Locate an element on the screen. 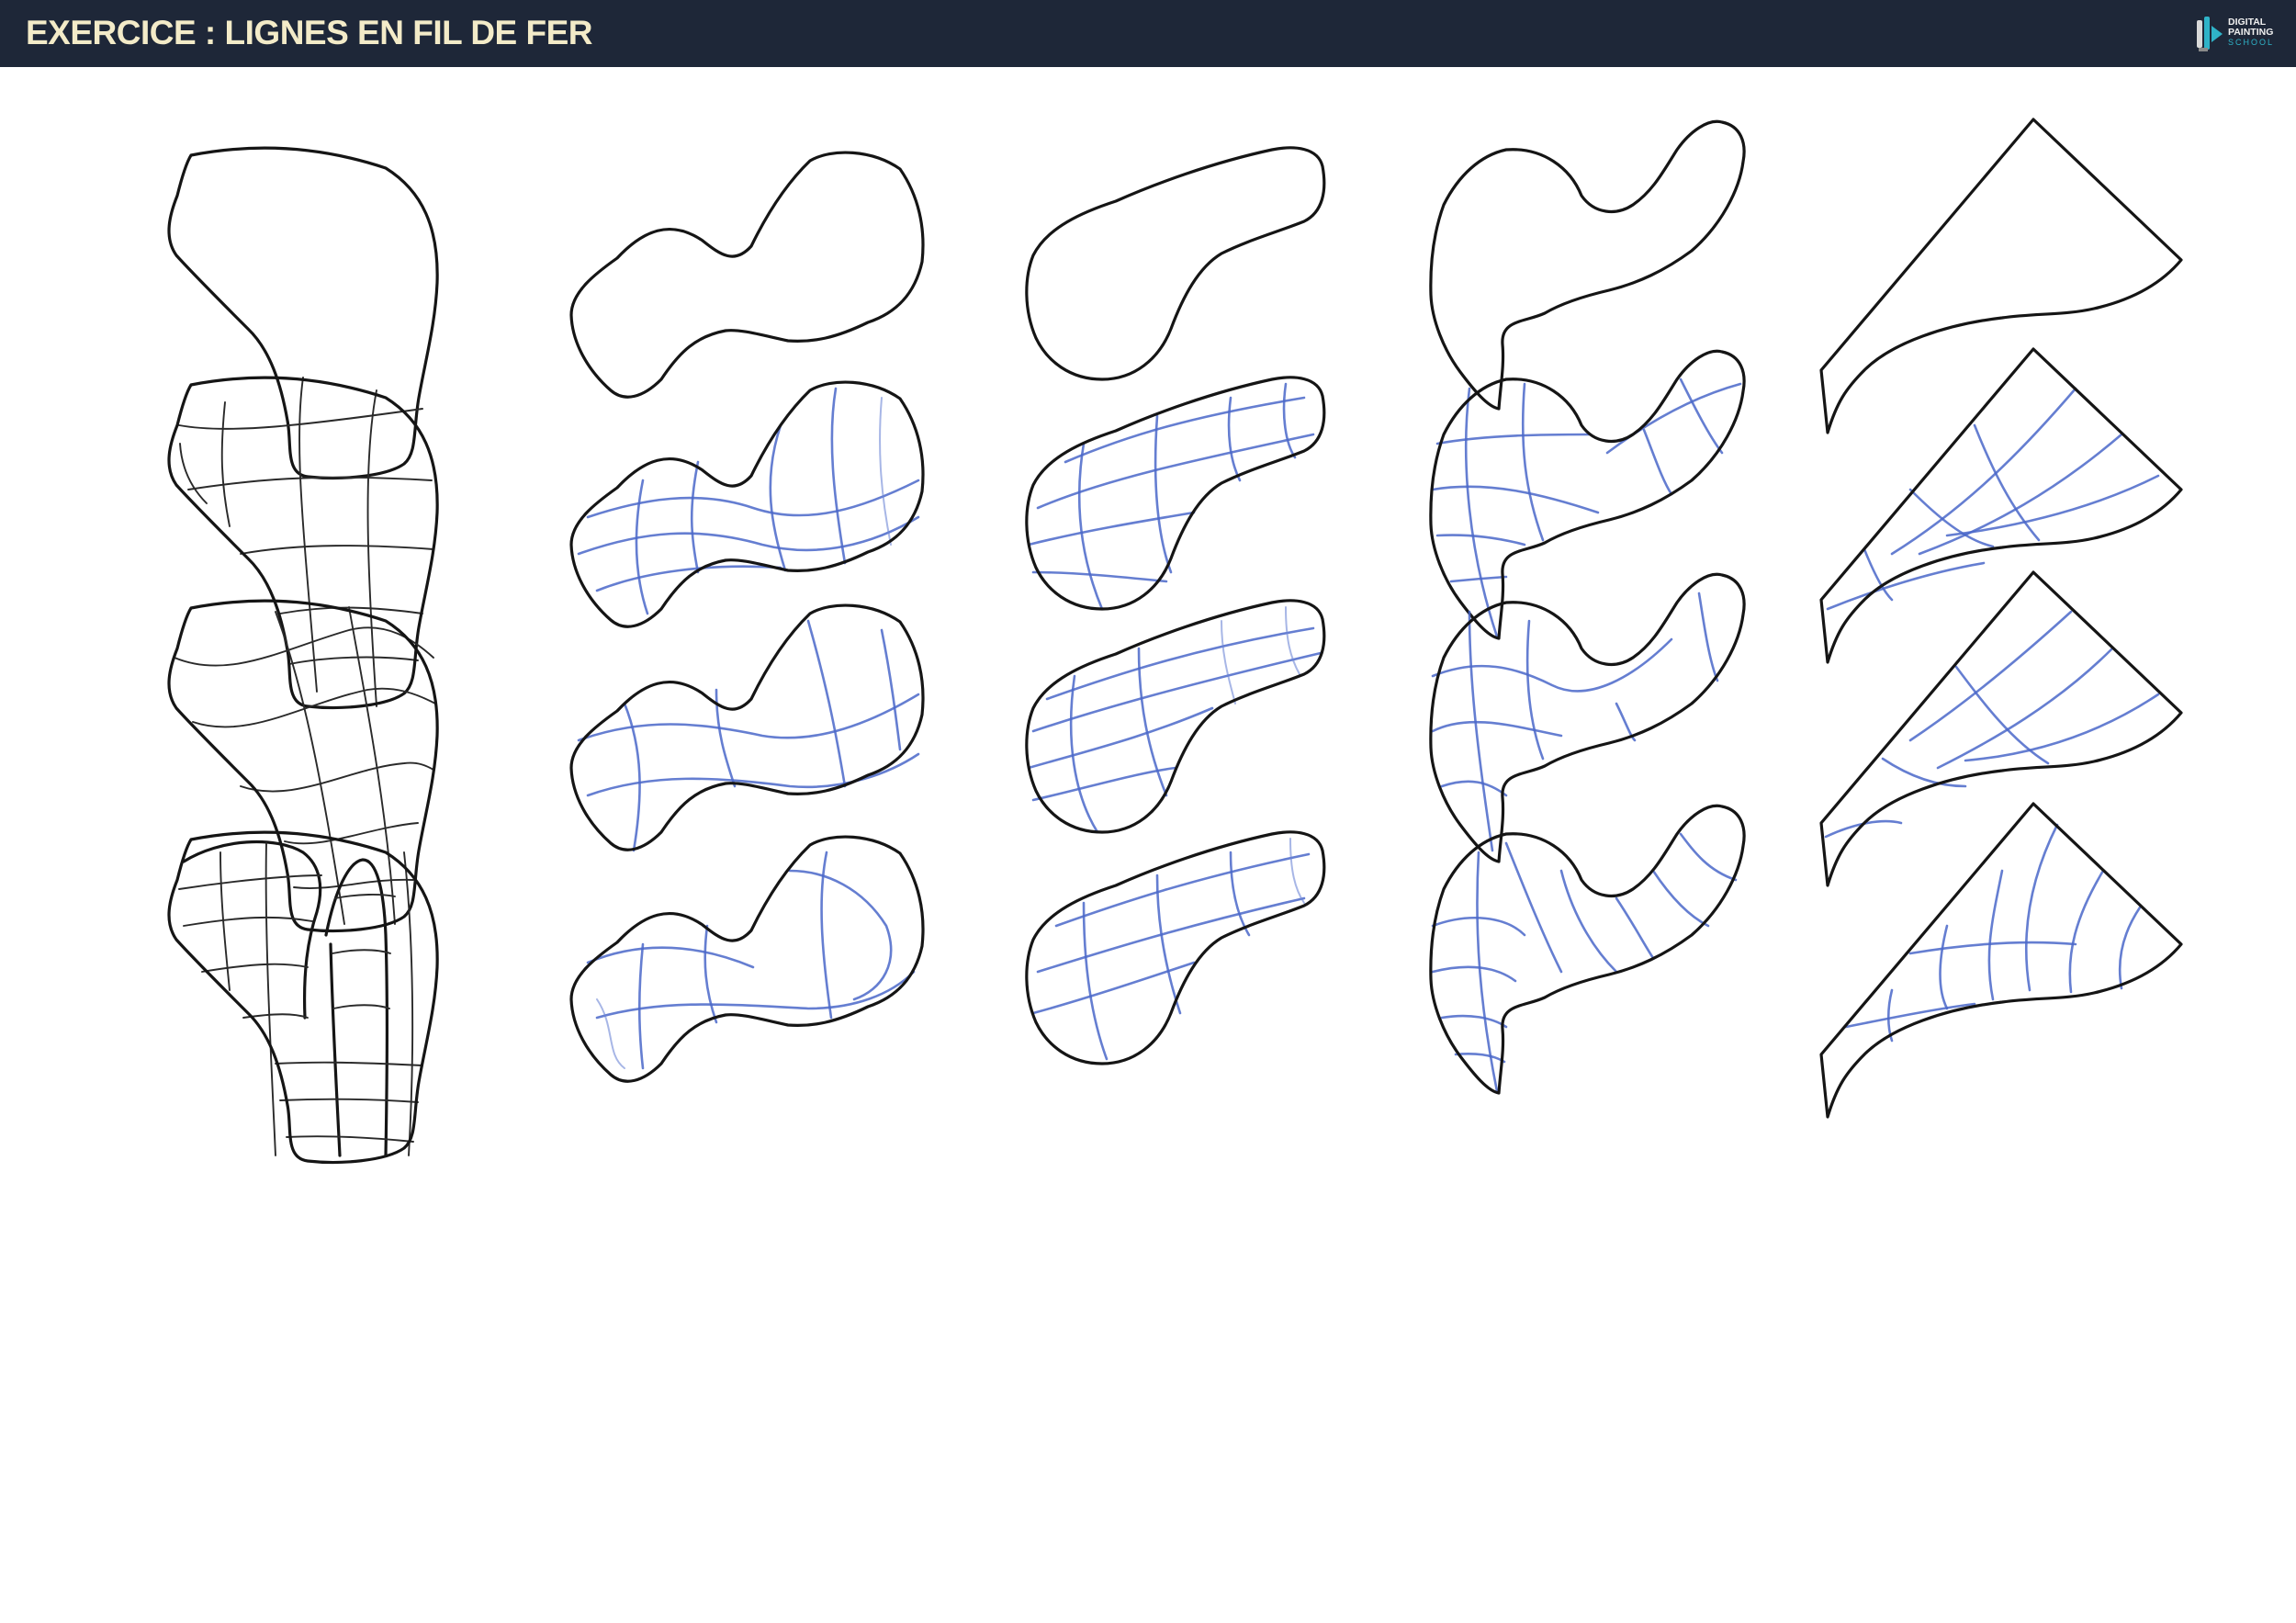 The height and width of the screenshot is (1623, 2296). shape-4-wireframe-b is located at coordinates (1587, 717).